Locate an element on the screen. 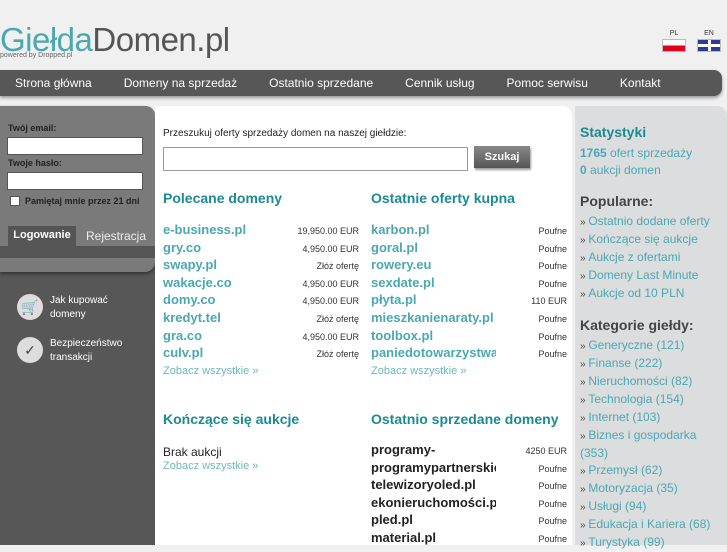 The width and height of the screenshot is (727, 552). domain-row: programypartnerskie. Poufne is located at coordinates (469, 469).